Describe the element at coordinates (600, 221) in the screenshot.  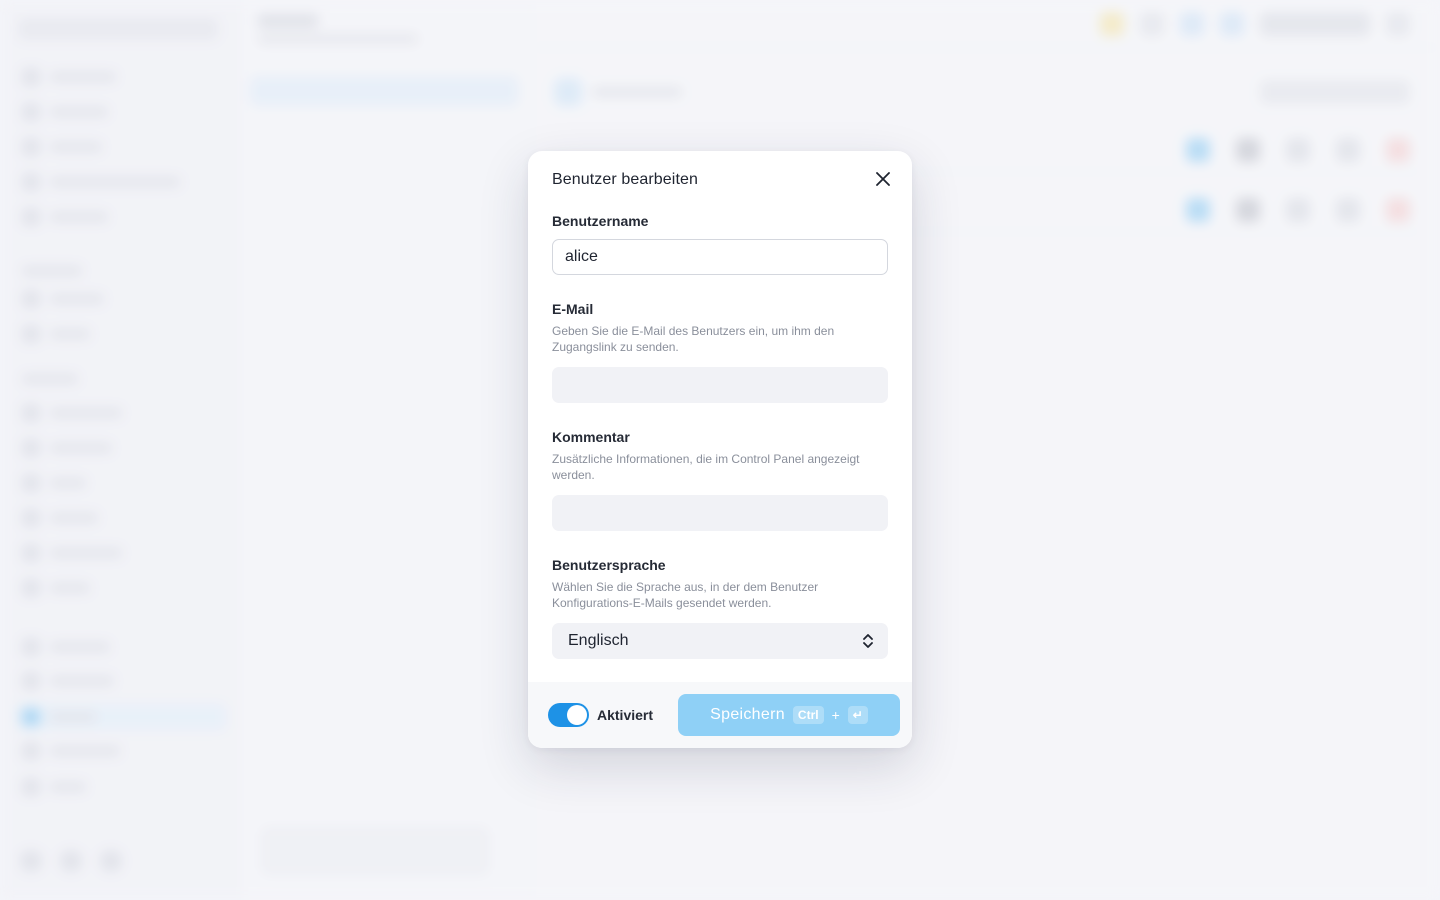
I see `username-label: Benutzername` at that location.